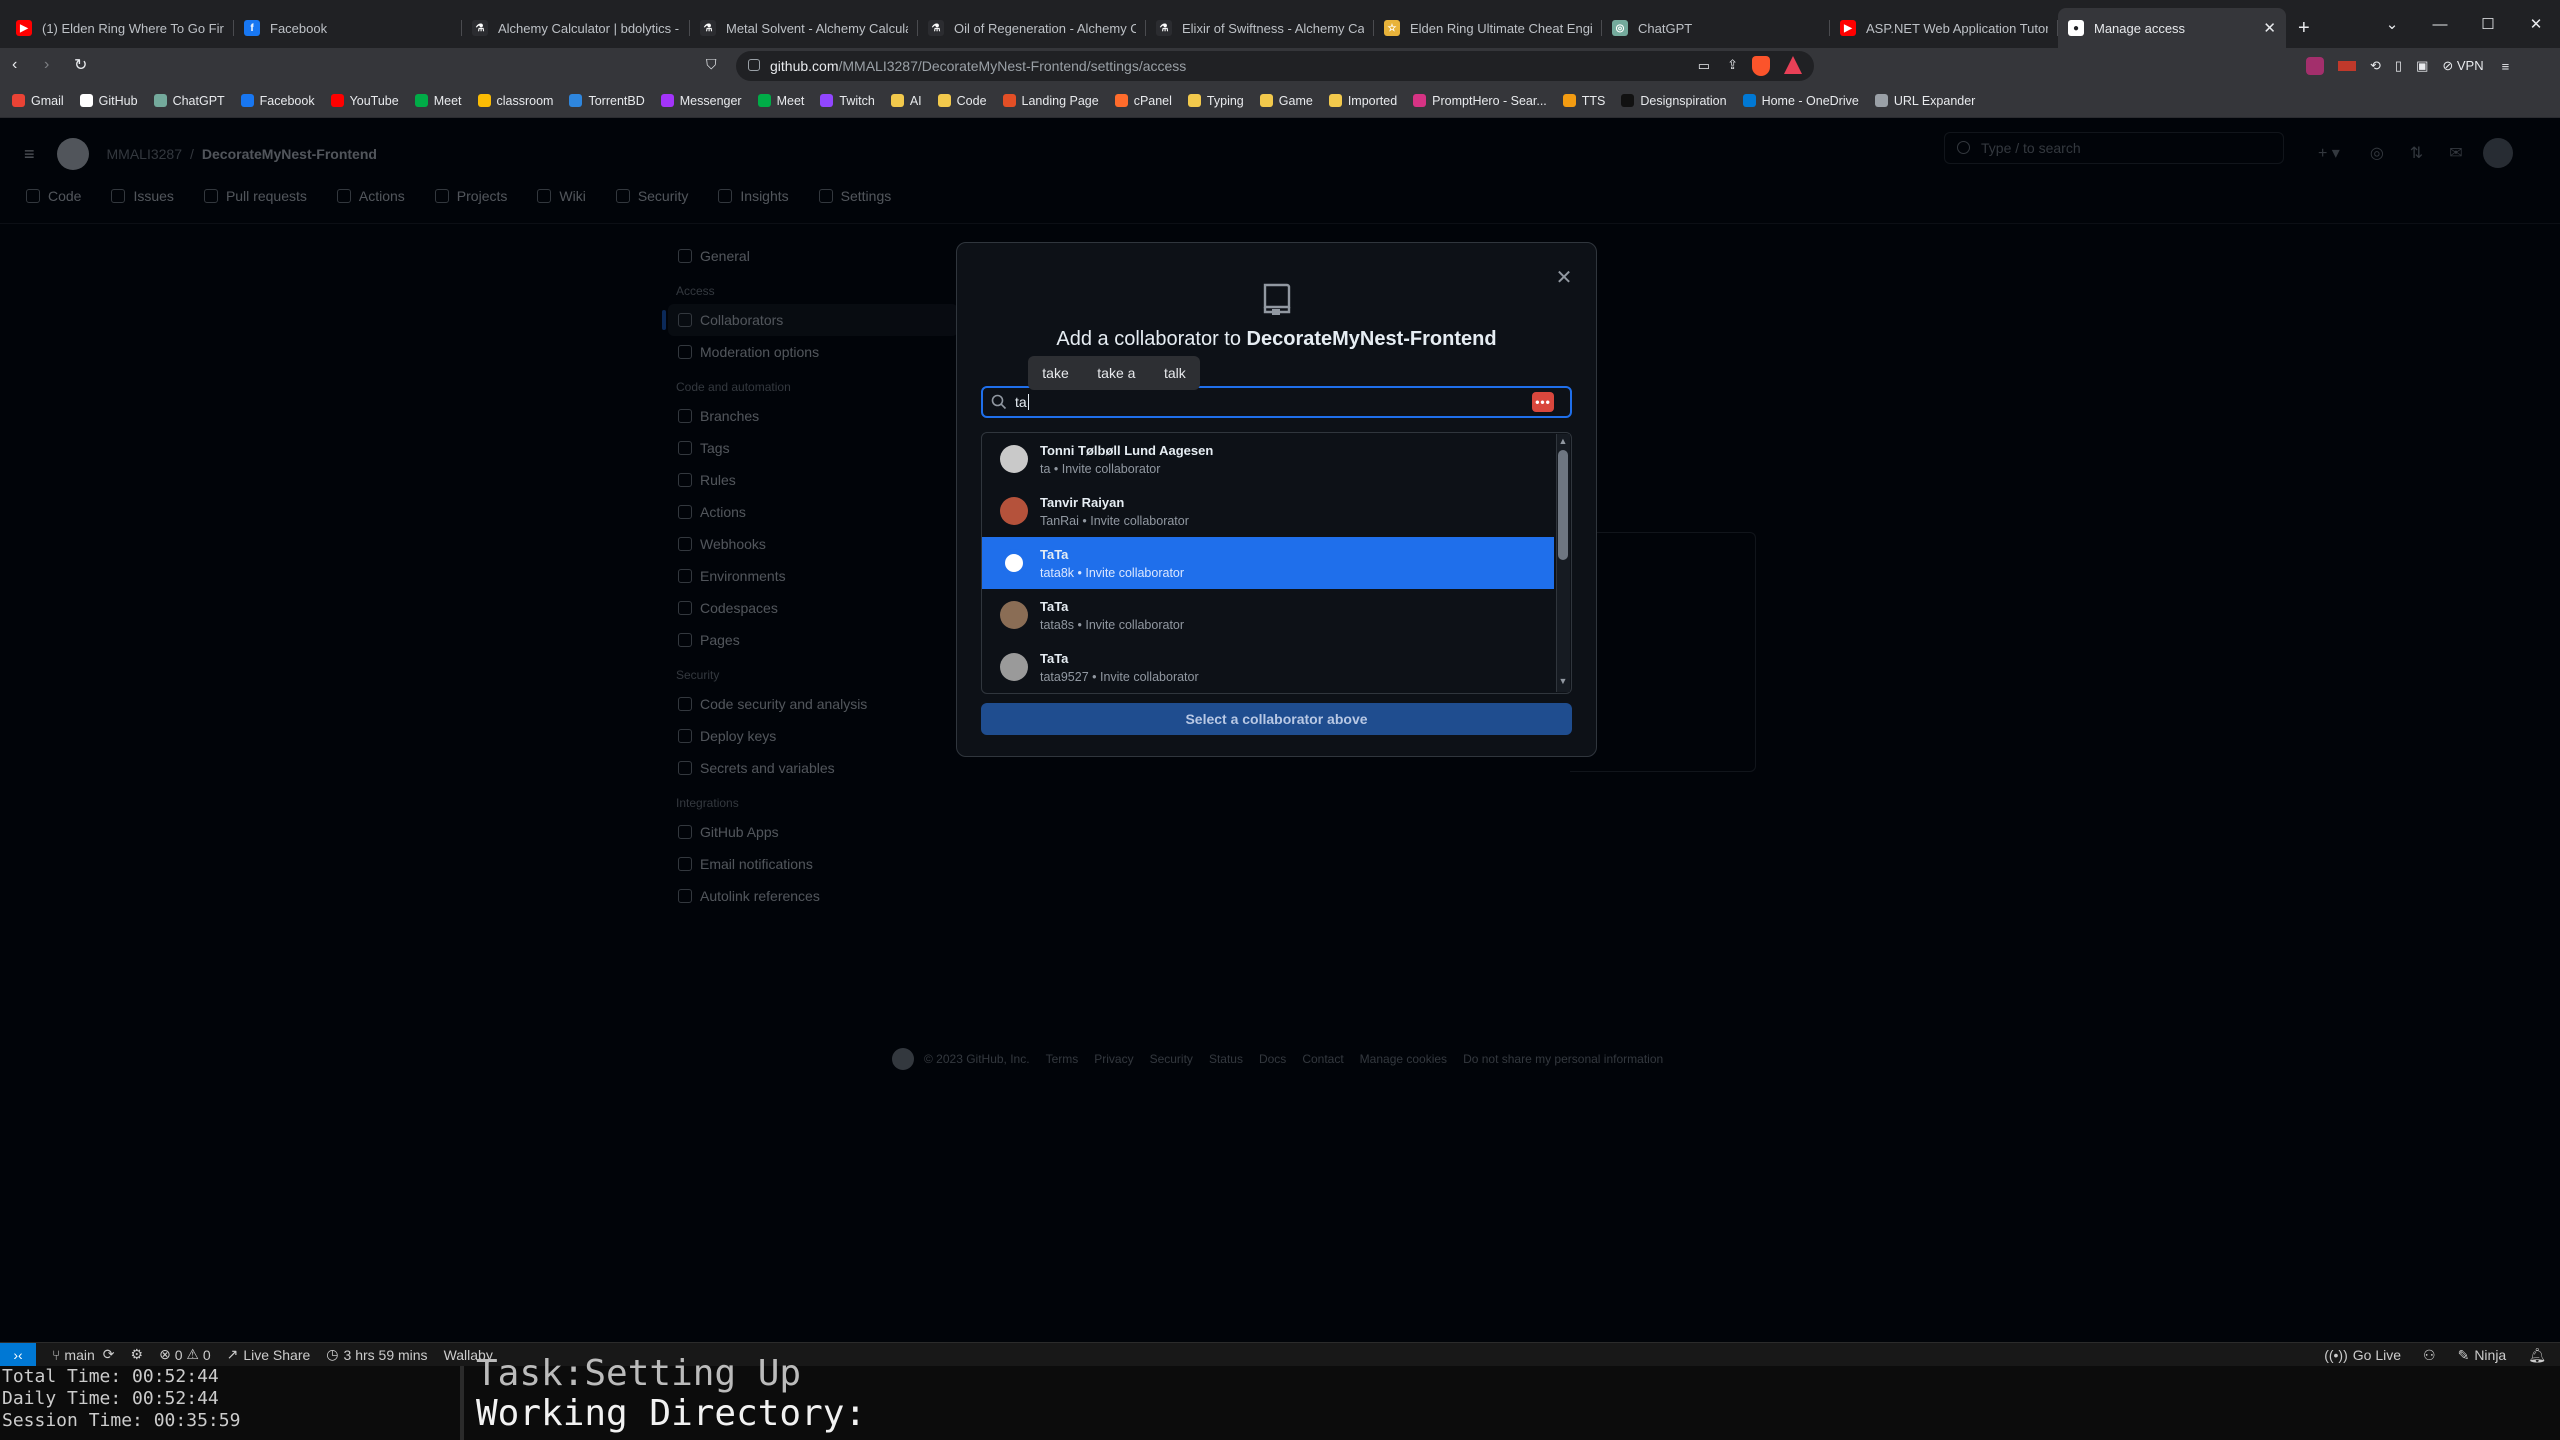 The image size is (2560, 1440). What do you see at coordinates (1276, 719) in the screenshot?
I see `select-collaborator-button: Select a collaborator above` at bounding box center [1276, 719].